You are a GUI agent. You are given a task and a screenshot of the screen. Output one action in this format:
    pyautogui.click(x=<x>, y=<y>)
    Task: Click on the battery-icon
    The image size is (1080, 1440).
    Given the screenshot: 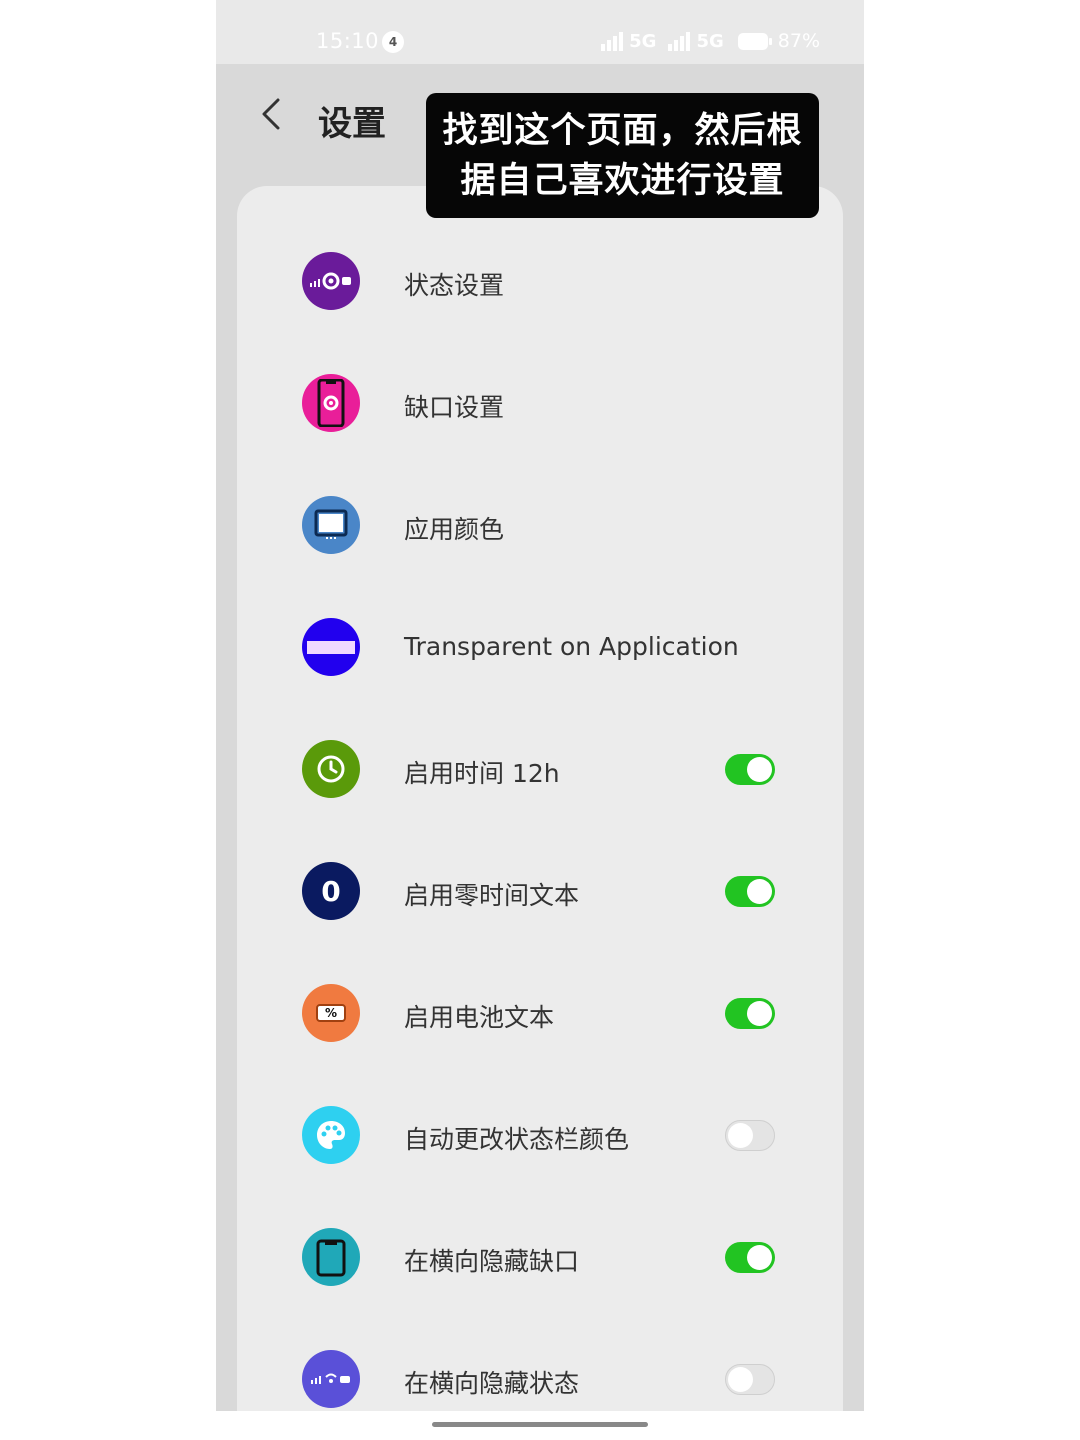 What is the action you would take?
    pyautogui.click(x=754, y=41)
    